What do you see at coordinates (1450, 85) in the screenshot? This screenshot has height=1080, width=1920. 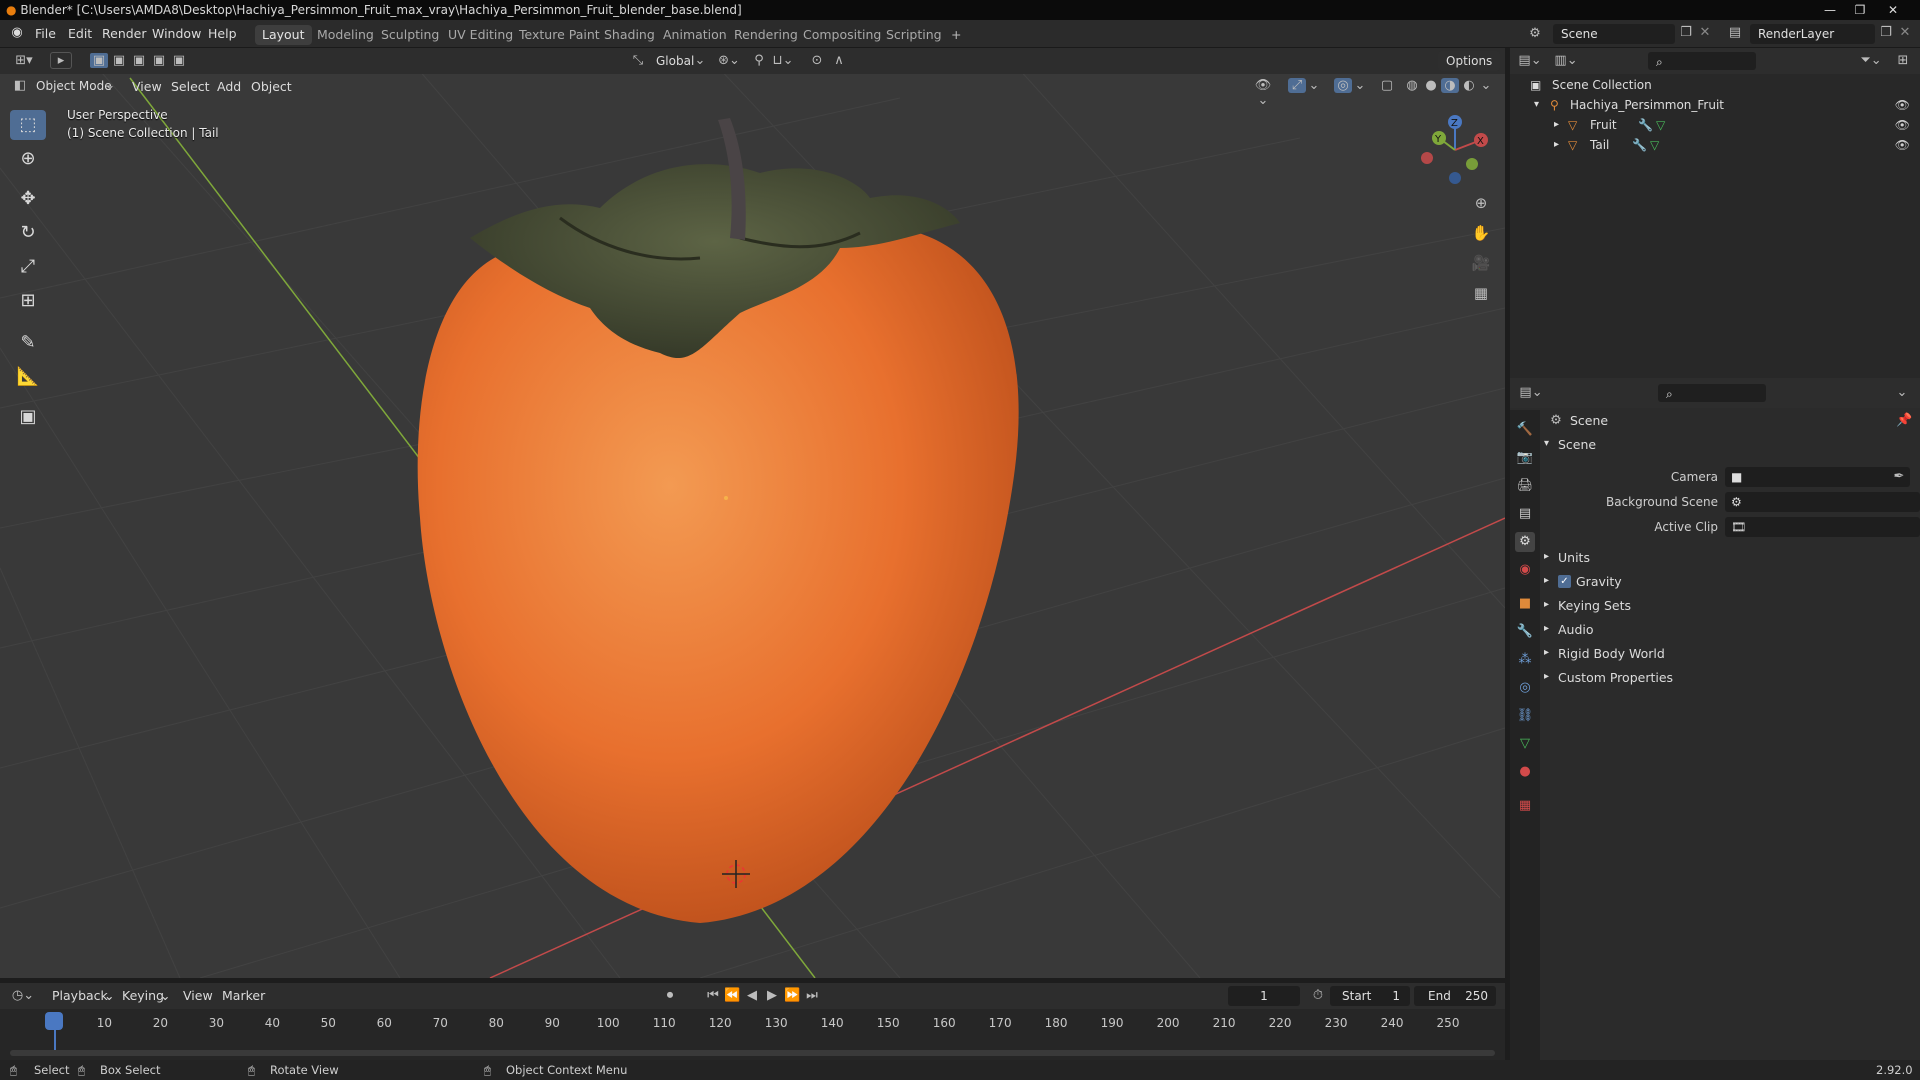 I see `material-shading-icon: ◑` at bounding box center [1450, 85].